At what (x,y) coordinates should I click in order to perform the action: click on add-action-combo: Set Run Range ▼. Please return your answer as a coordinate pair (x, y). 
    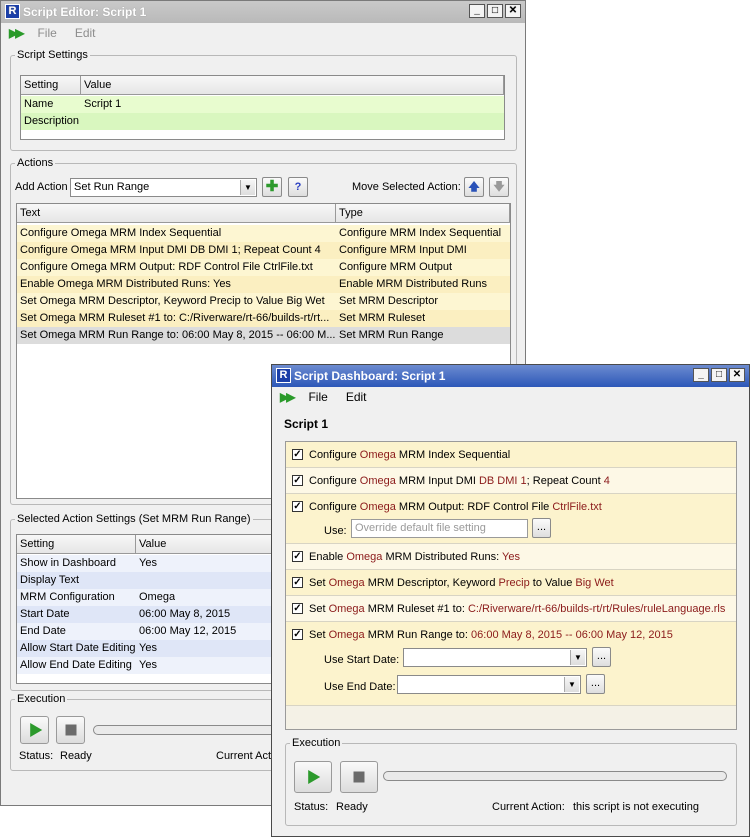
    Looking at the image, I should click on (163, 187).